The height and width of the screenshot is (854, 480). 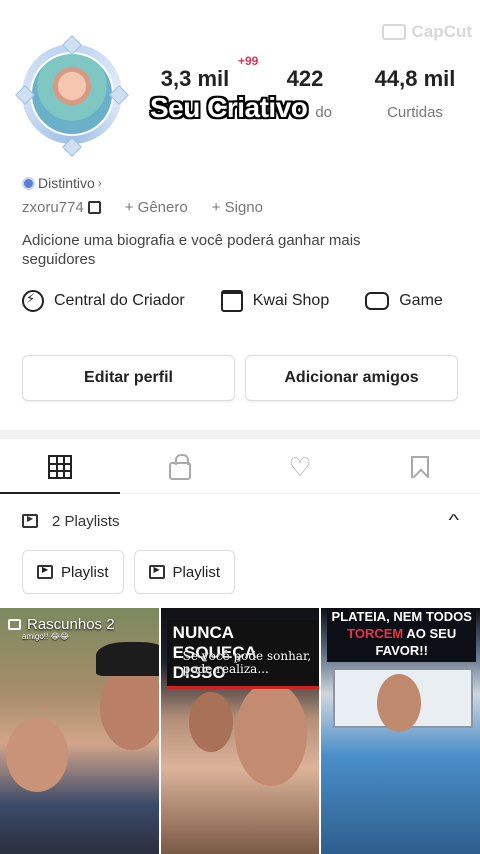 I want to click on headline-highlight: TORCEM, so click(x=375, y=633).